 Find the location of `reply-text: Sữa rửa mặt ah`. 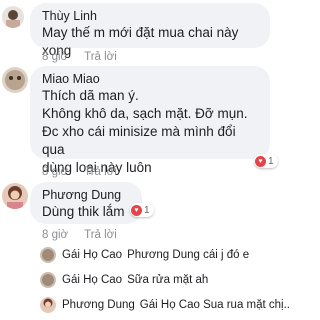

reply-text: Sữa rửa mặt ah is located at coordinates (168, 280).